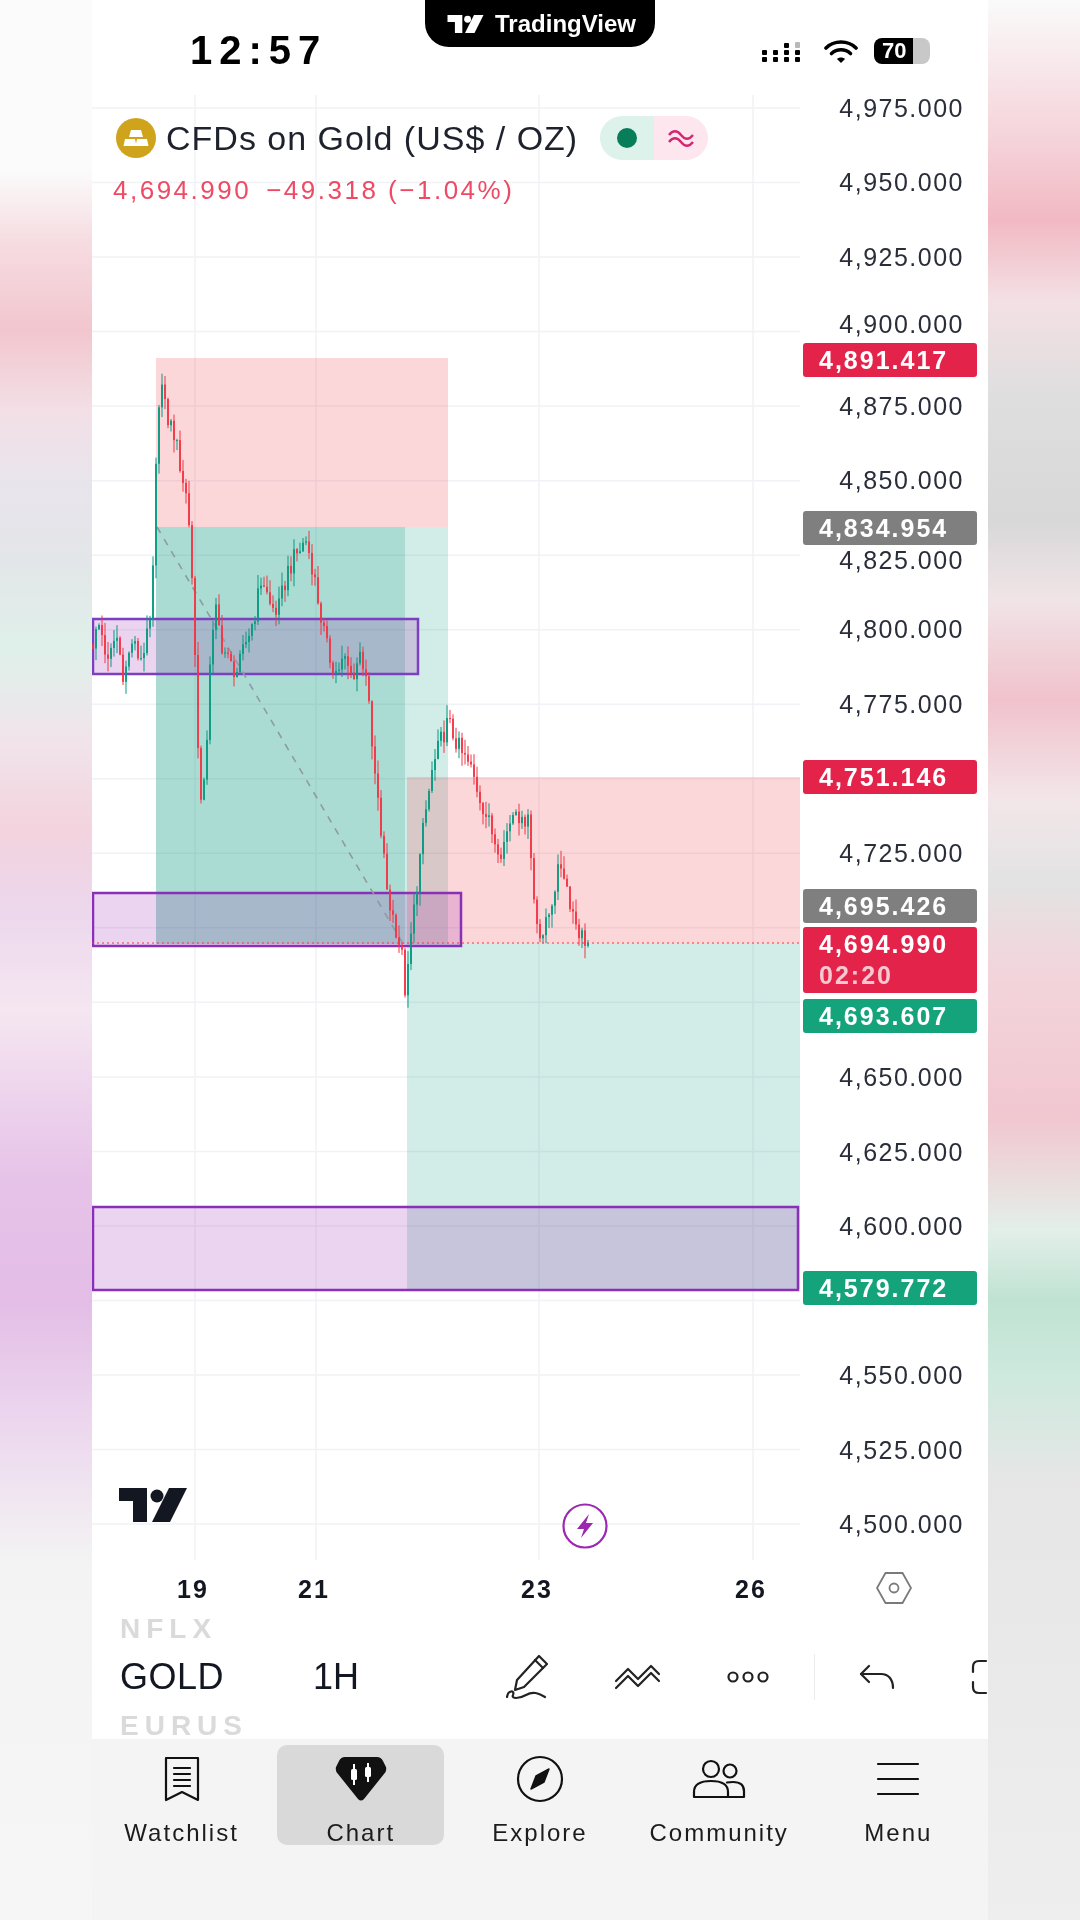  I want to click on price-axis-label: 4,775.000, so click(901, 704).